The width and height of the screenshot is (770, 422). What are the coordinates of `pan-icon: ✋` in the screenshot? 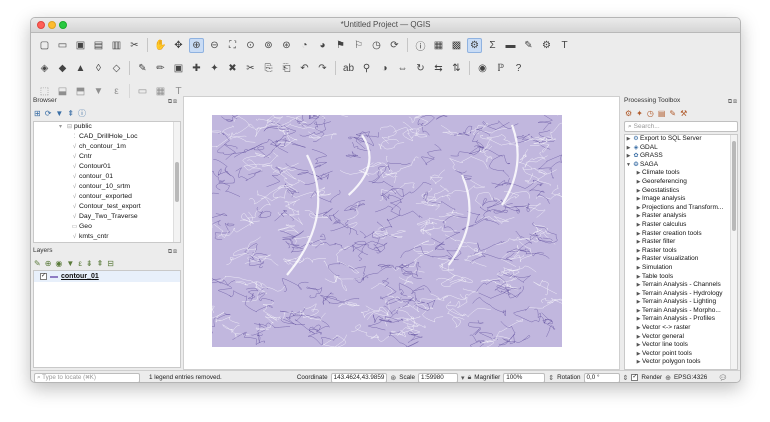 It's located at (160, 45).